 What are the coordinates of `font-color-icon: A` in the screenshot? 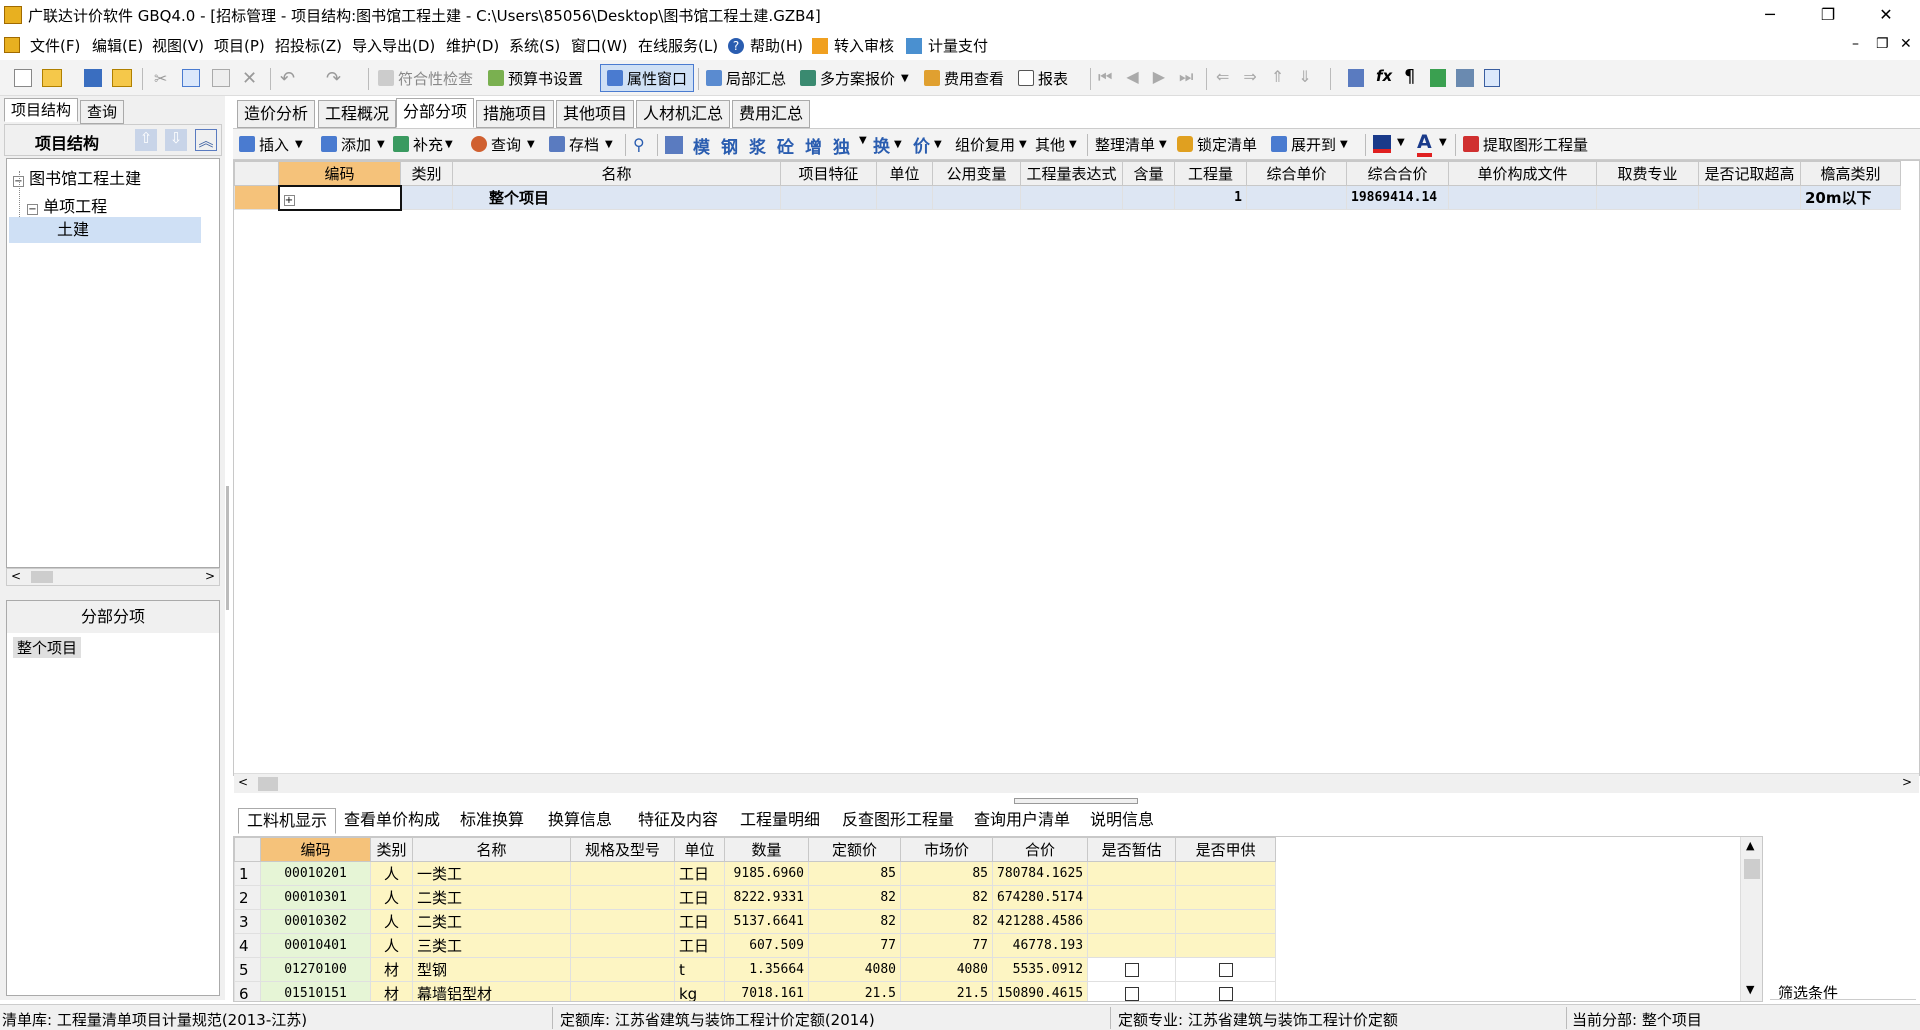 It's located at (1424, 144).